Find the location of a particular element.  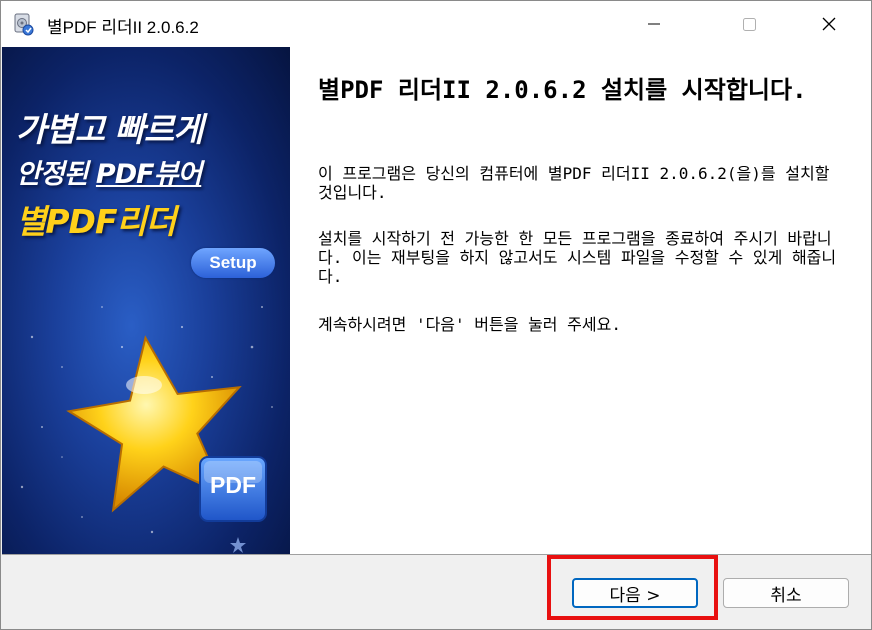

pdf-badge: PDF is located at coordinates (233, 485).